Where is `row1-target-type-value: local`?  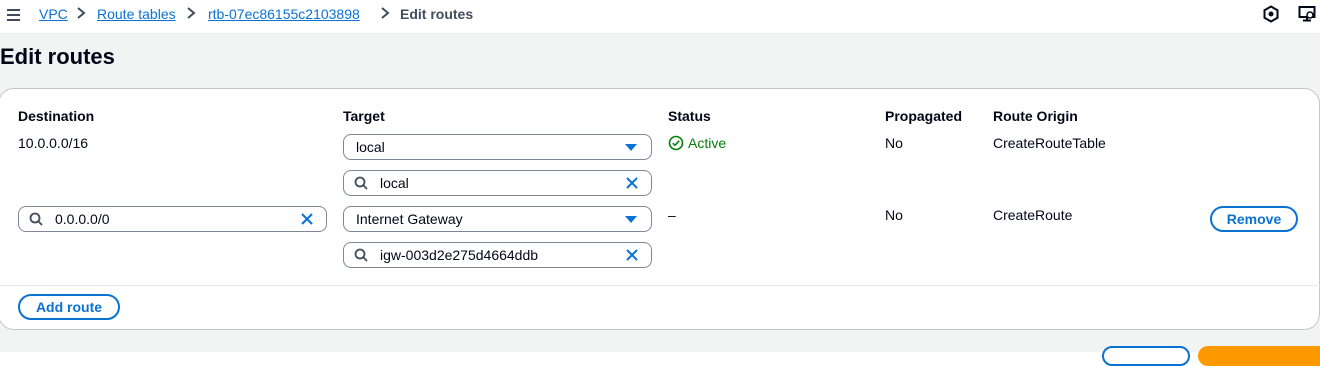 row1-target-type-value: local is located at coordinates (370, 147).